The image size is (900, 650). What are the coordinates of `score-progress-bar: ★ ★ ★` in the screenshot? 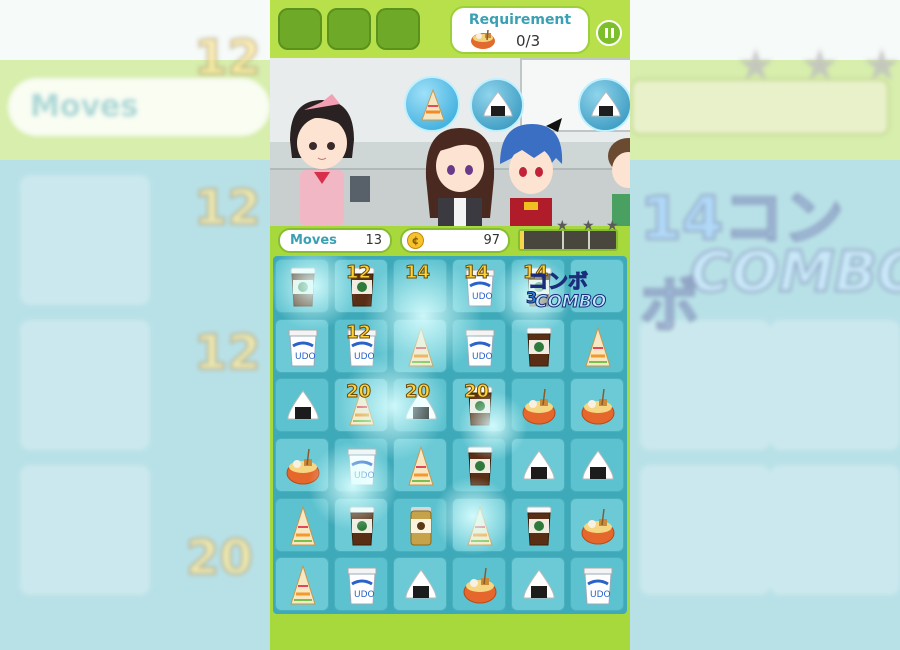 It's located at (568, 234).